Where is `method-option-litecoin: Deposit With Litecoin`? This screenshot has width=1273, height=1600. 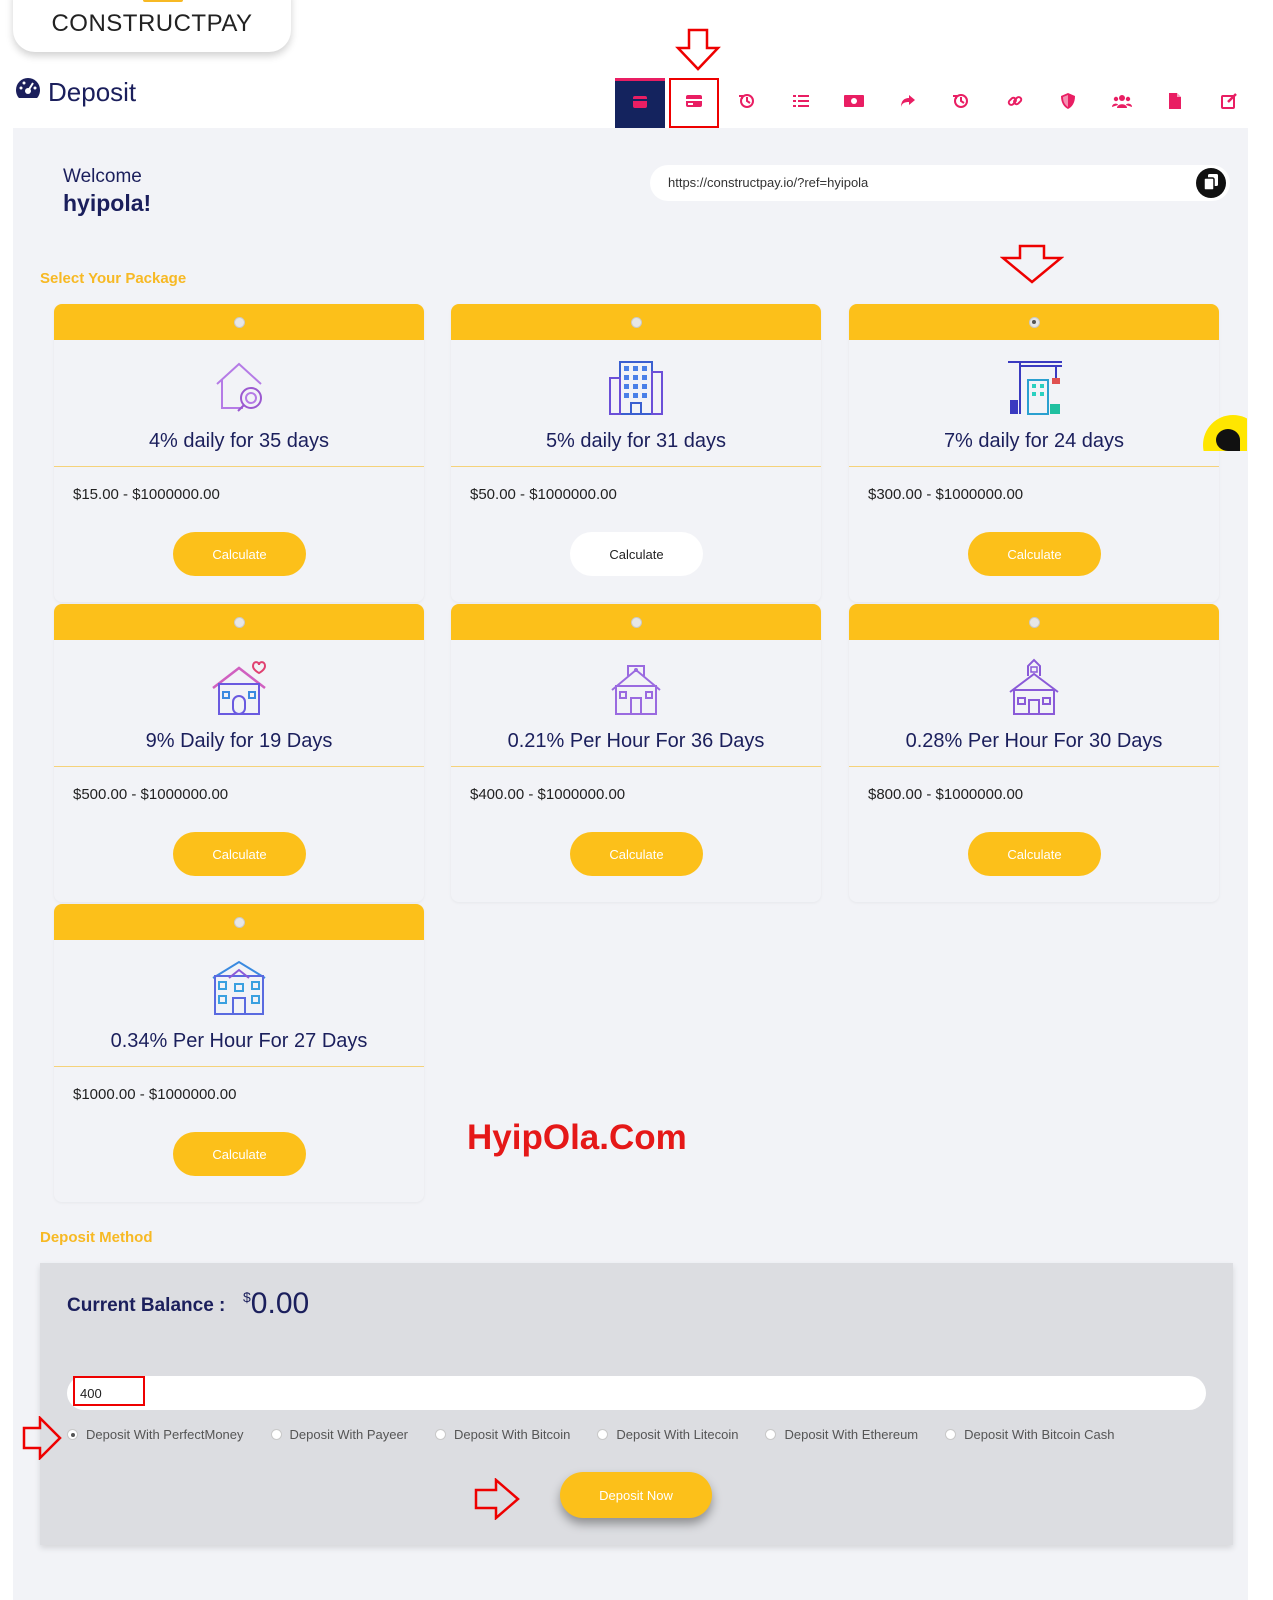
method-option-litecoin: Deposit With Litecoin is located at coordinates (667, 1434).